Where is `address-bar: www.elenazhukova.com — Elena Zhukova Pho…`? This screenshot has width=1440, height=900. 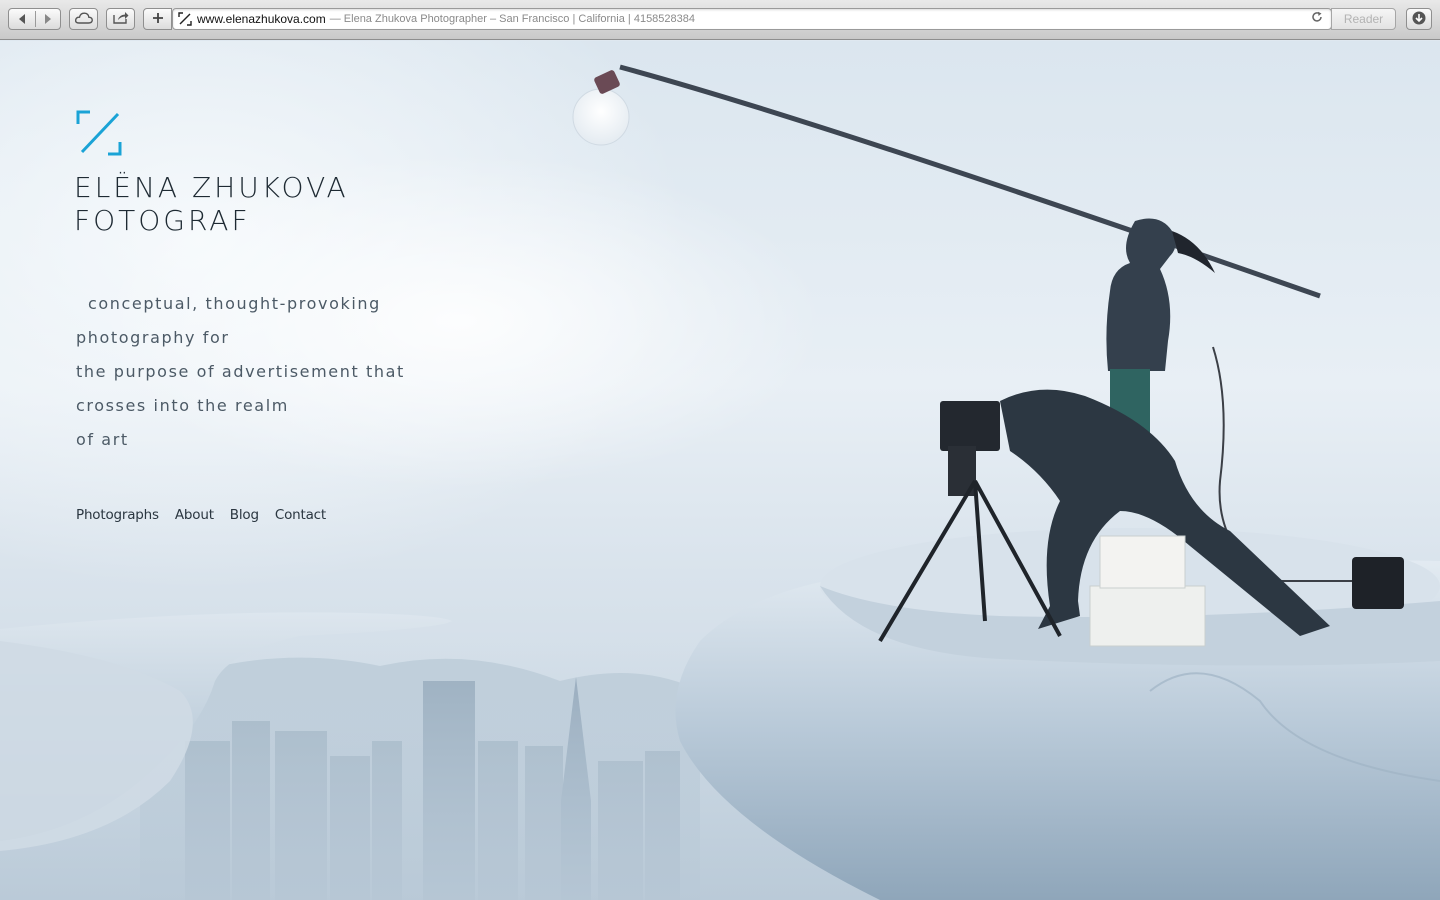
address-bar: www.elenazhukova.com — Elena Zhukova Pho… is located at coordinates (752, 19).